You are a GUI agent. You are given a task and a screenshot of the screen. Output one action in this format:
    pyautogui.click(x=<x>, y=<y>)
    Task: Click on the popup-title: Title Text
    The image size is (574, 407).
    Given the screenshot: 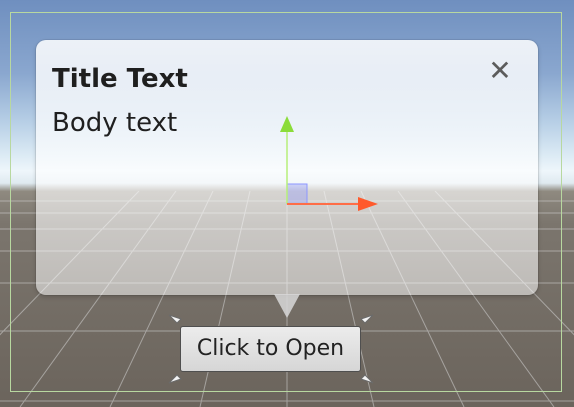 What is the action you would take?
    pyautogui.click(x=120, y=79)
    